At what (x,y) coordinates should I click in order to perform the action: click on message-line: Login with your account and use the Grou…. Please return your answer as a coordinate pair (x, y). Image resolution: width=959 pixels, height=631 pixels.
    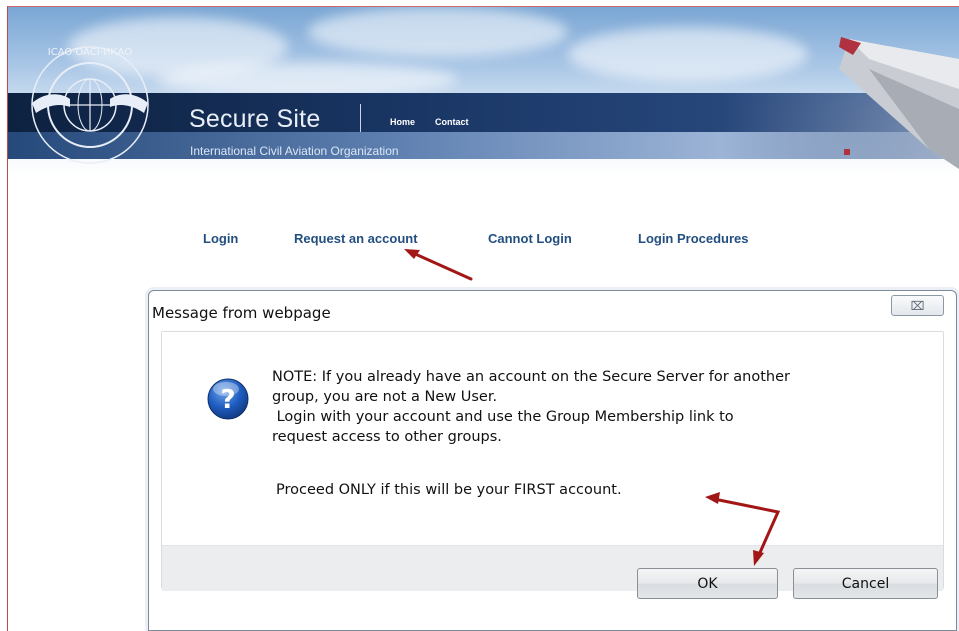
    Looking at the image, I should click on (503, 417).